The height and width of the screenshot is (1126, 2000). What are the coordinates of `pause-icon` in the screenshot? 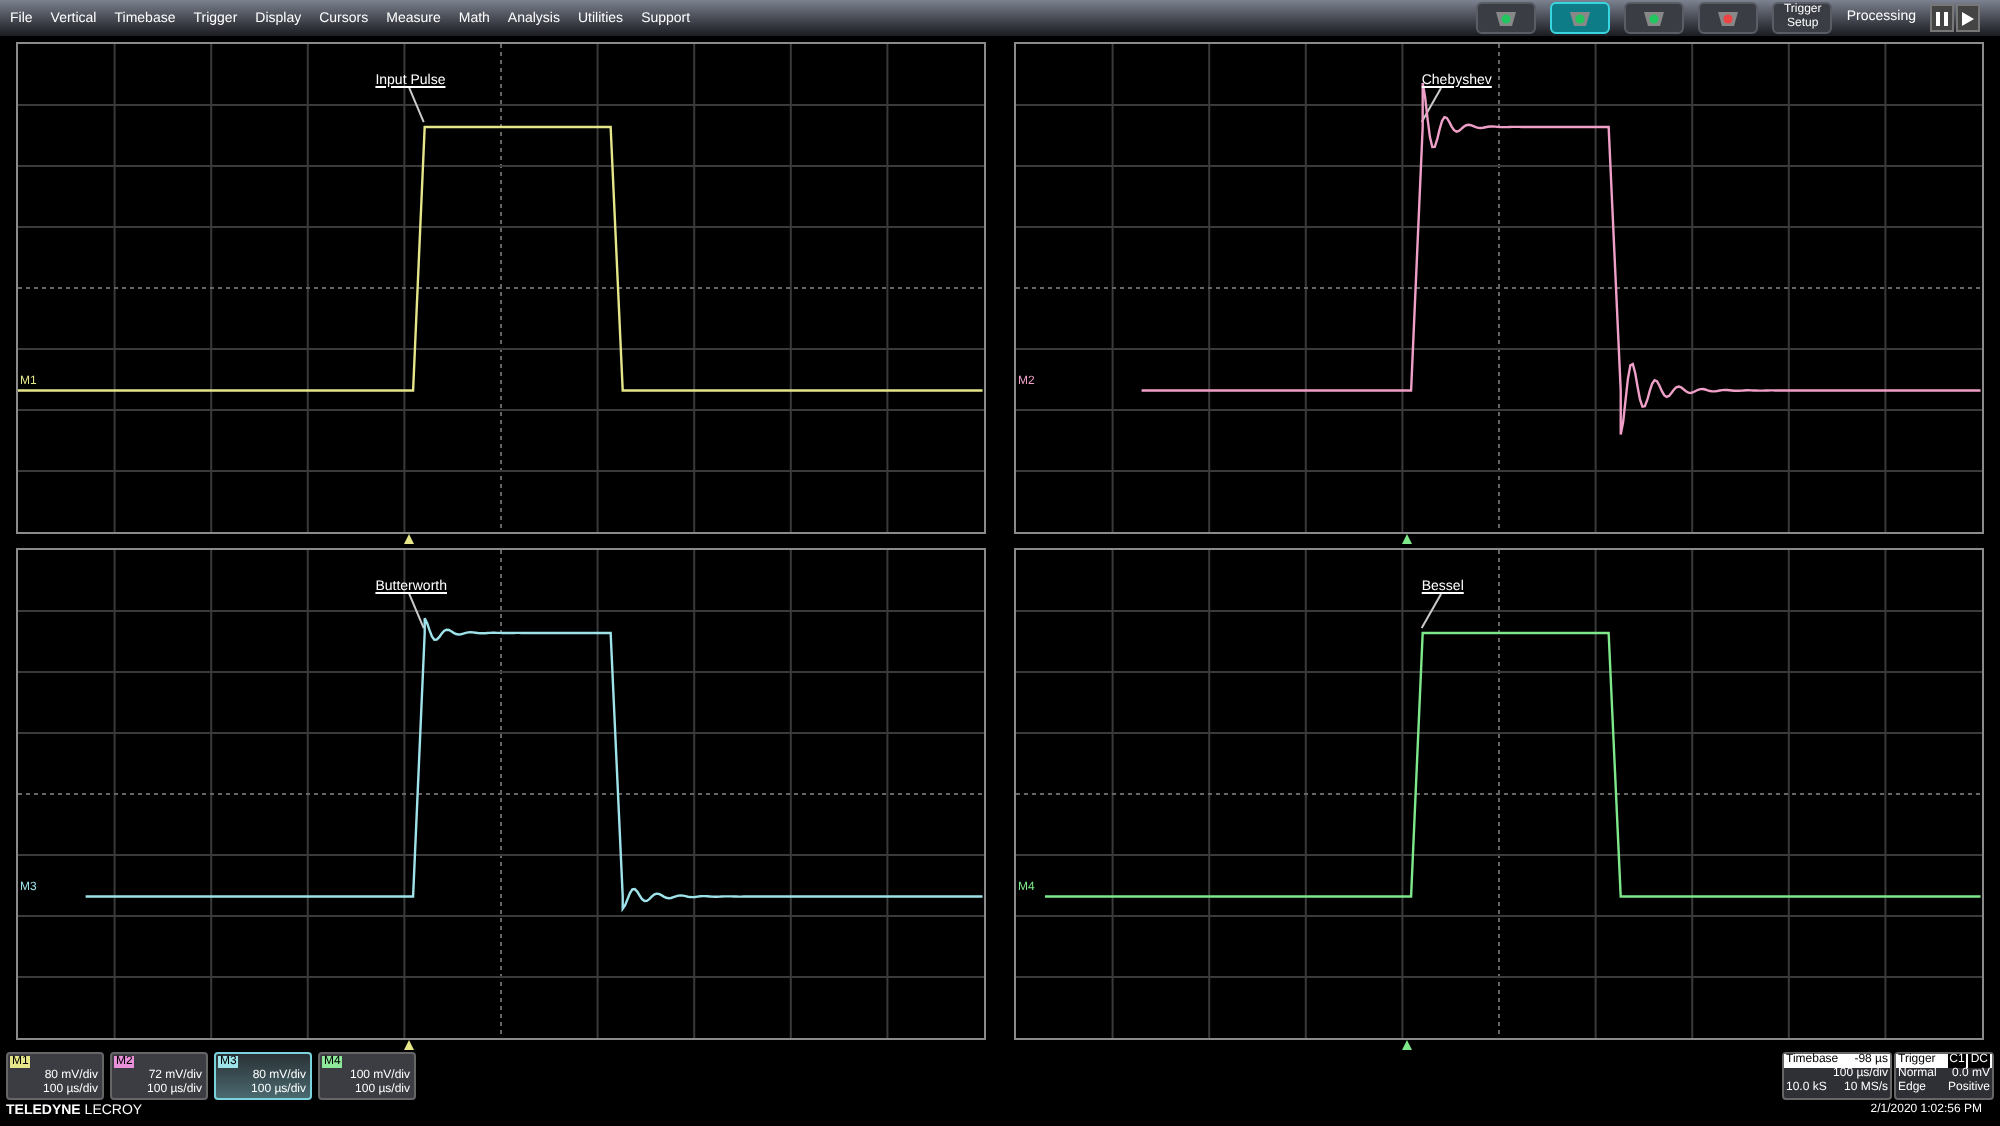 It's located at (1942, 18).